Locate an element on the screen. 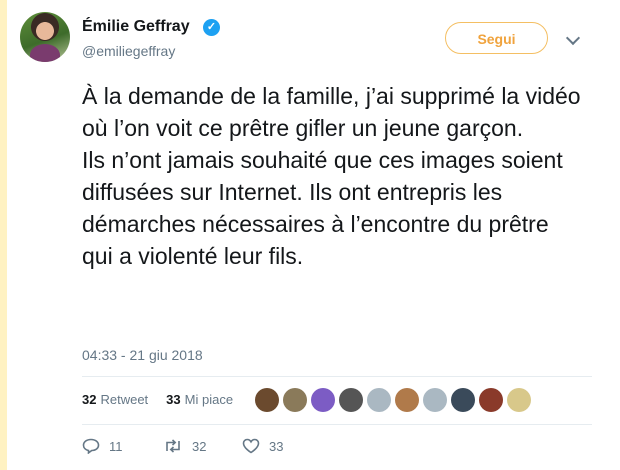 The height and width of the screenshot is (470, 620). tweet-timestamp: 04:33 - 21 giu 2018 is located at coordinates (142, 355).